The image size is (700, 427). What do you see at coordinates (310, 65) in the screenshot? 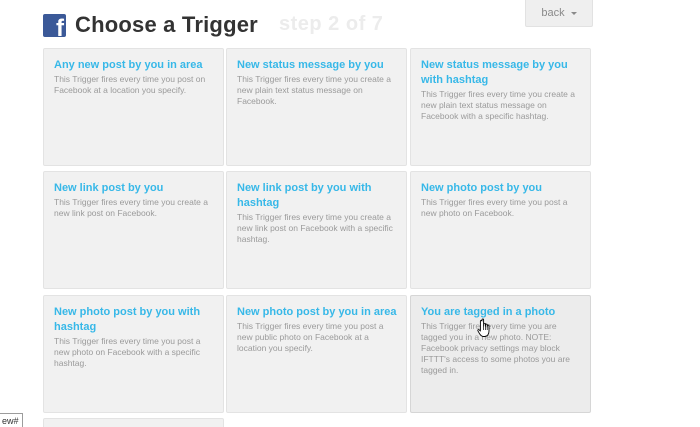
I see `trigger-title: New status message by you` at bounding box center [310, 65].